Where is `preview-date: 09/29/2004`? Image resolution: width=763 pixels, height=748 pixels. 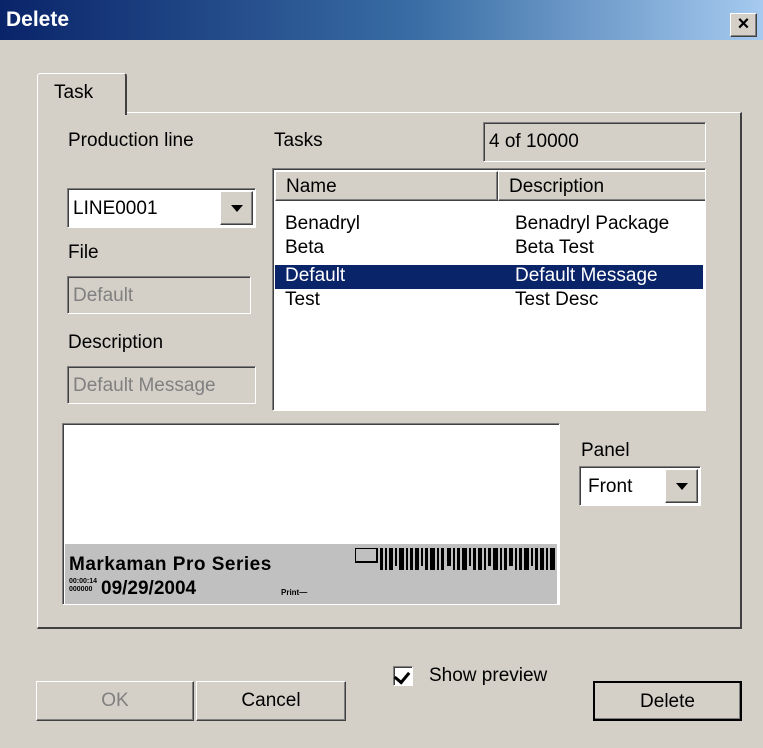 preview-date: 09/29/2004 is located at coordinates (149, 588).